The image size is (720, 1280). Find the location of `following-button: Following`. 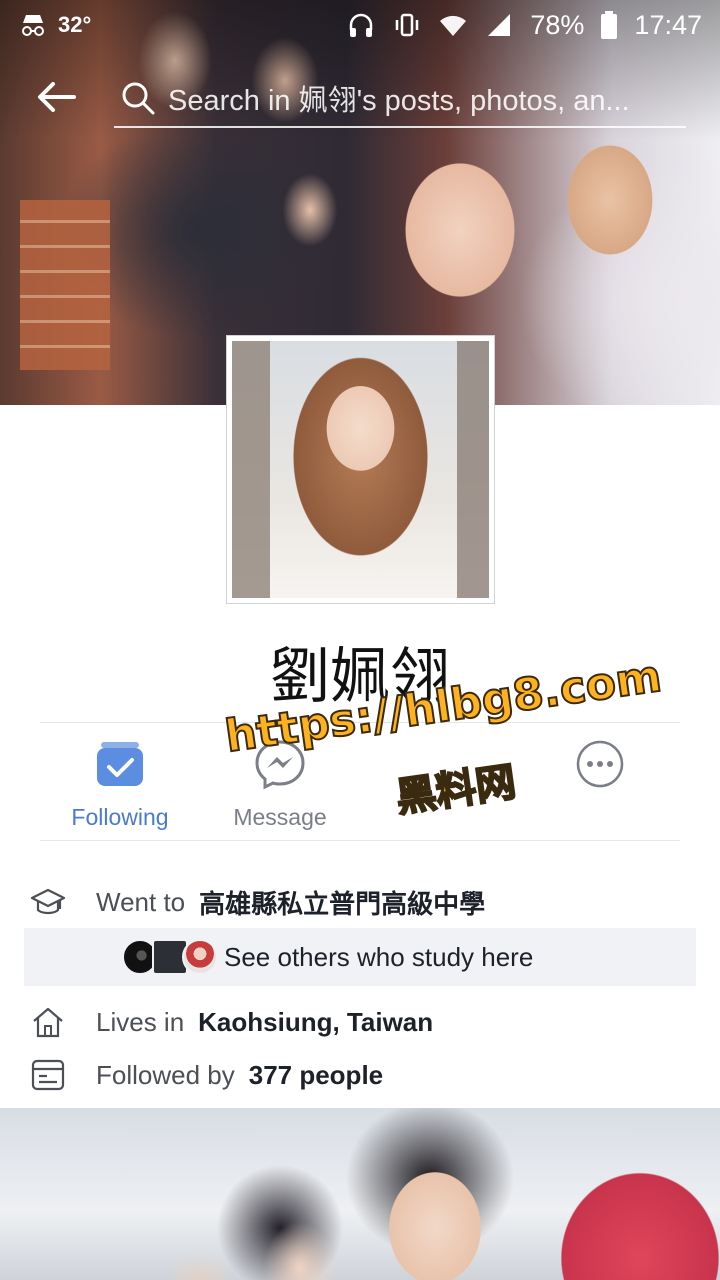

following-button: Following is located at coordinates (120, 782).